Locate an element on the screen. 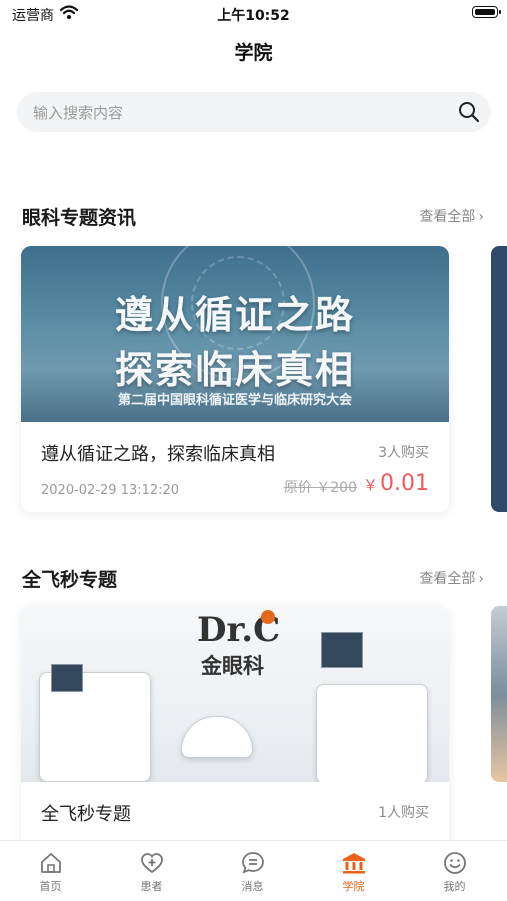 The height and width of the screenshot is (901, 507). buyer-count: 1人购买 is located at coordinates (403, 813).